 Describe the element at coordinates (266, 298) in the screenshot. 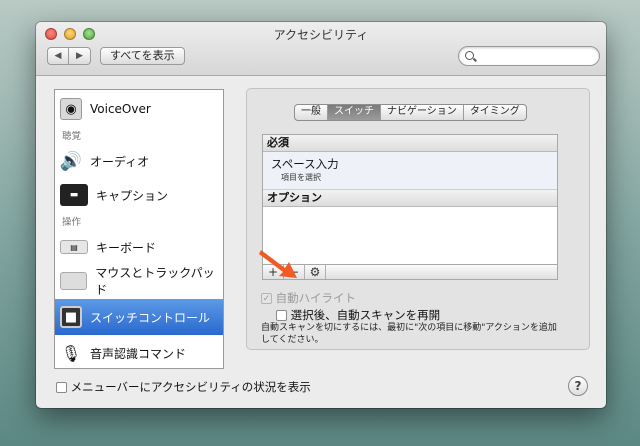

I see `auto-highlight-checkbox: ✓` at that location.